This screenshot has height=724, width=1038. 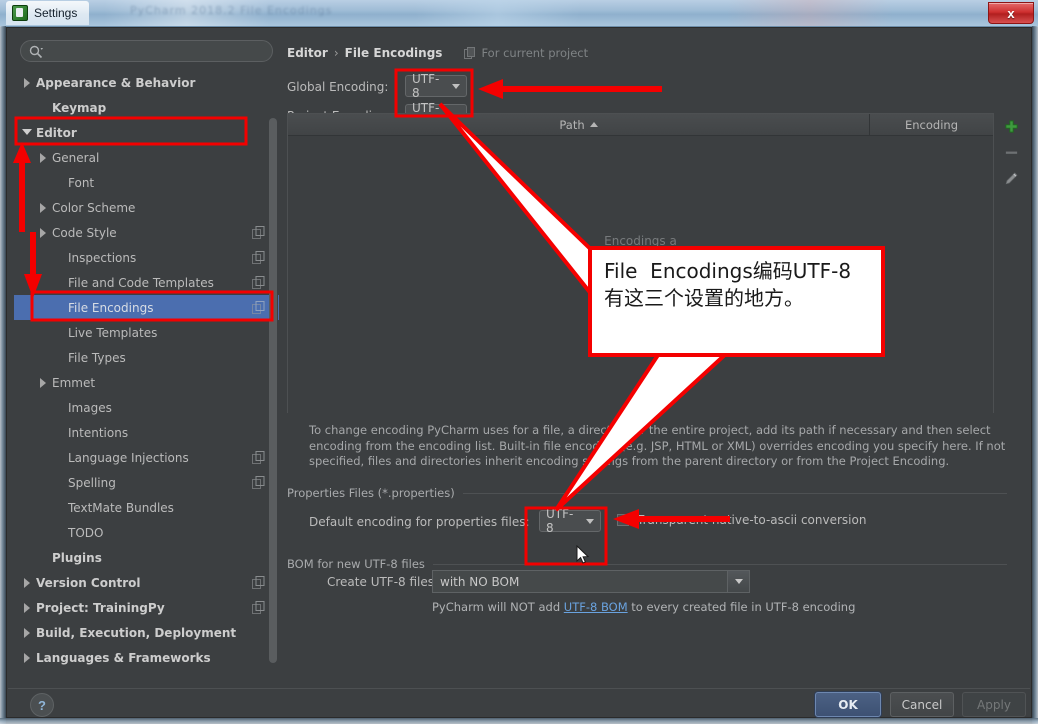 What do you see at coordinates (102, 257) in the screenshot?
I see `sidebar-item-label: Inspections` at bounding box center [102, 257].